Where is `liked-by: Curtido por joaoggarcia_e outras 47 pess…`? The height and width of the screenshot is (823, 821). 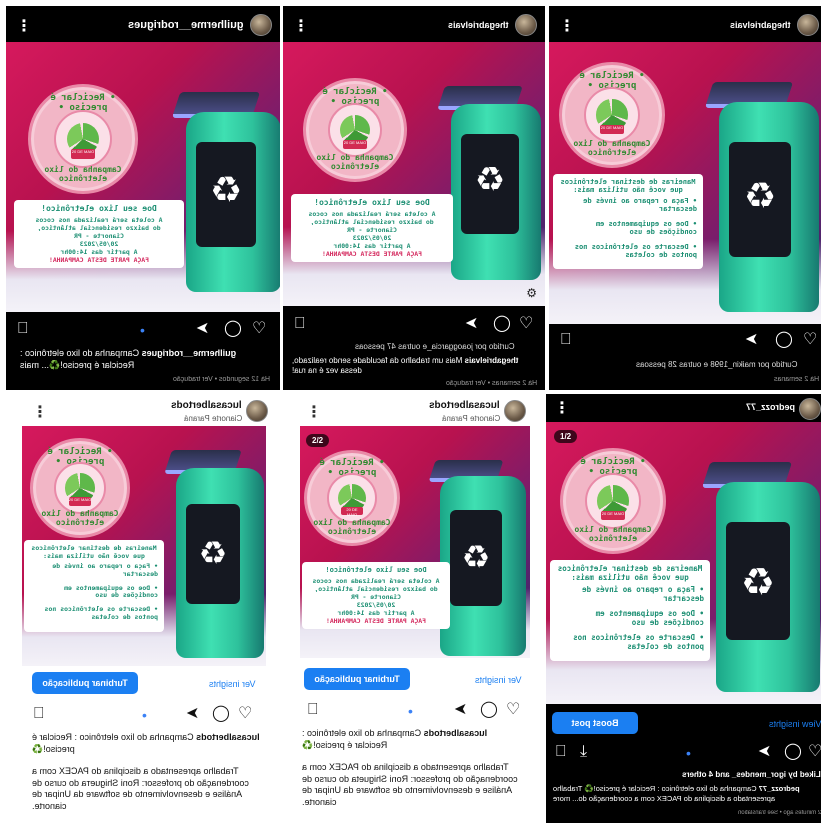 liked-by: Curtido por joaoggarcia_e outras 47 pess… is located at coordinates (435, 346).